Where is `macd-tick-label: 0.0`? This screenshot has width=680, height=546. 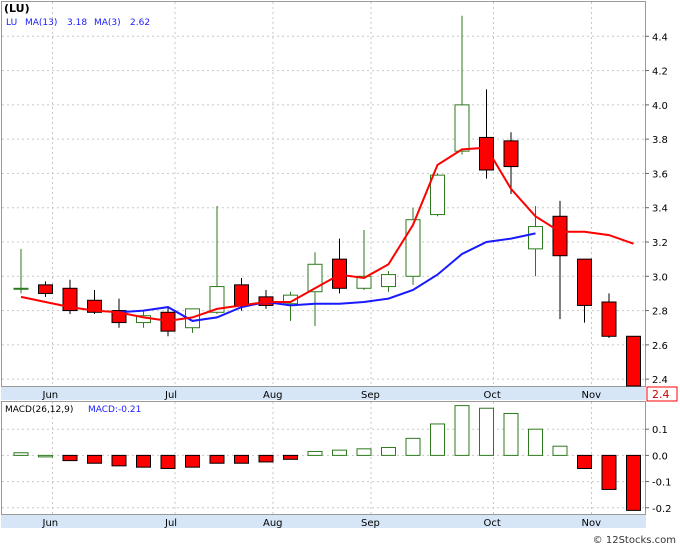 macd-tick-label: 0.0 is located at coordinates (660, 456).